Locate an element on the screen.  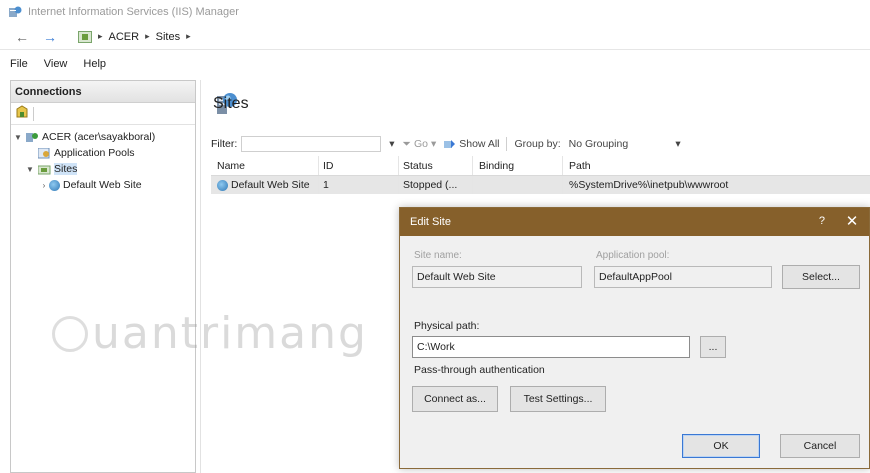
ok-button: OK is located at coordinates (721, 446).